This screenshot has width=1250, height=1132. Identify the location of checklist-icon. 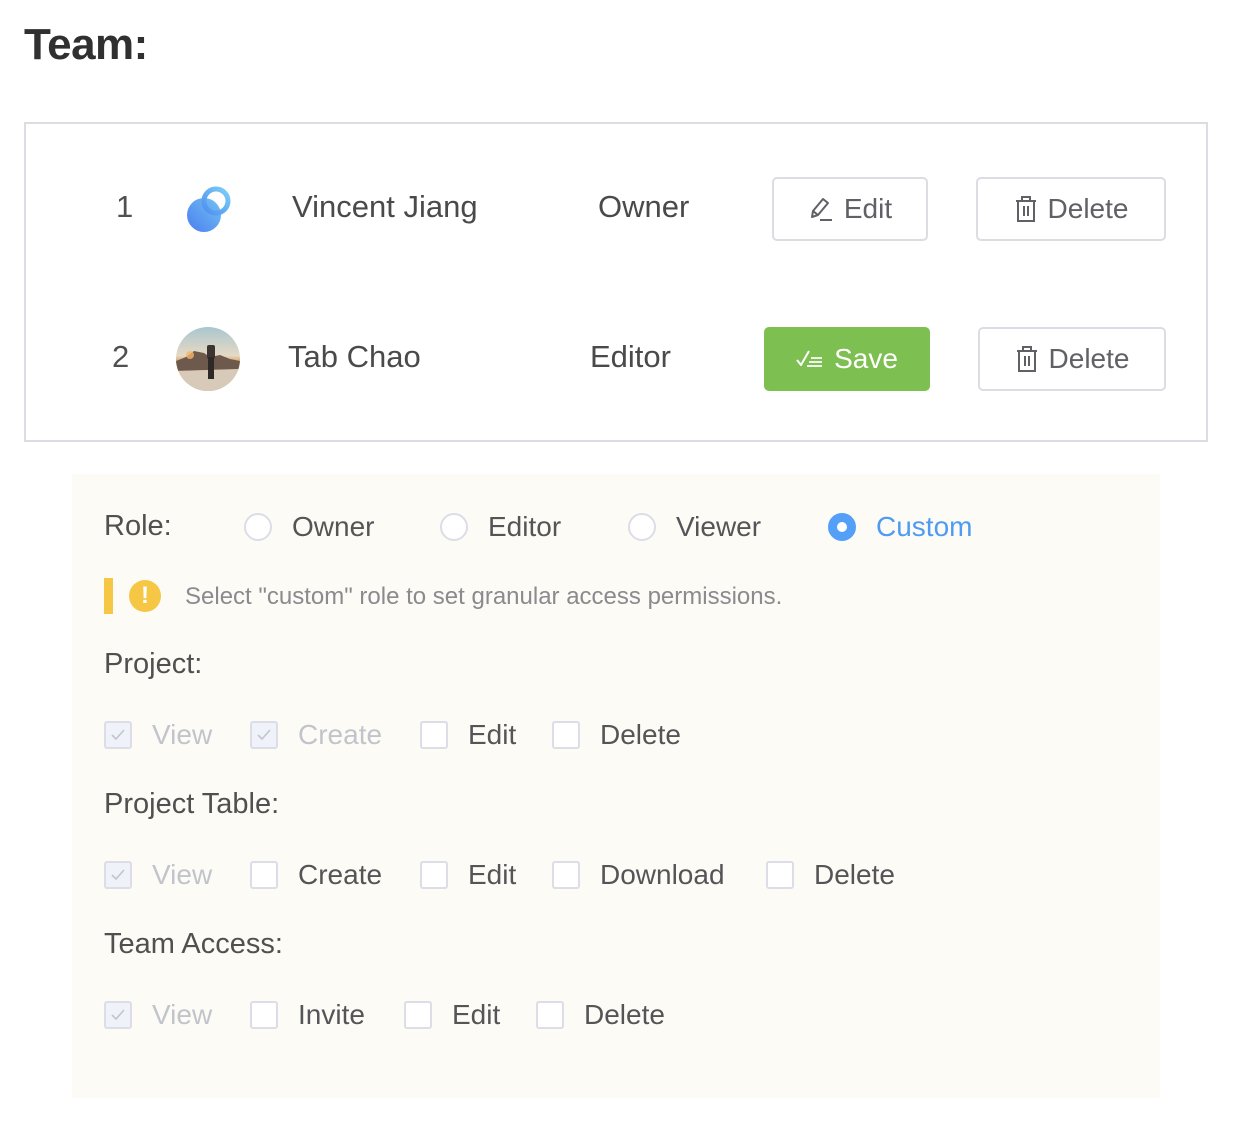
(809, 358).